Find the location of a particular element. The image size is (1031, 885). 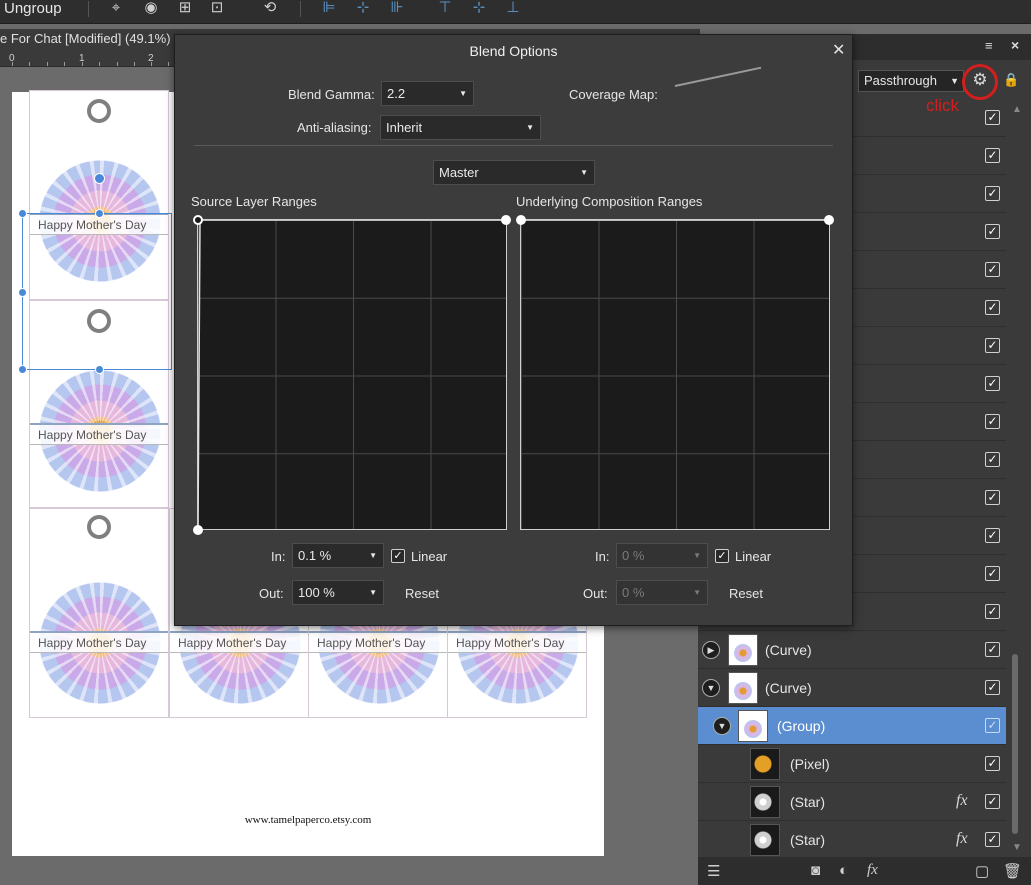

scrollbar is located at coordinates (1015, 744).